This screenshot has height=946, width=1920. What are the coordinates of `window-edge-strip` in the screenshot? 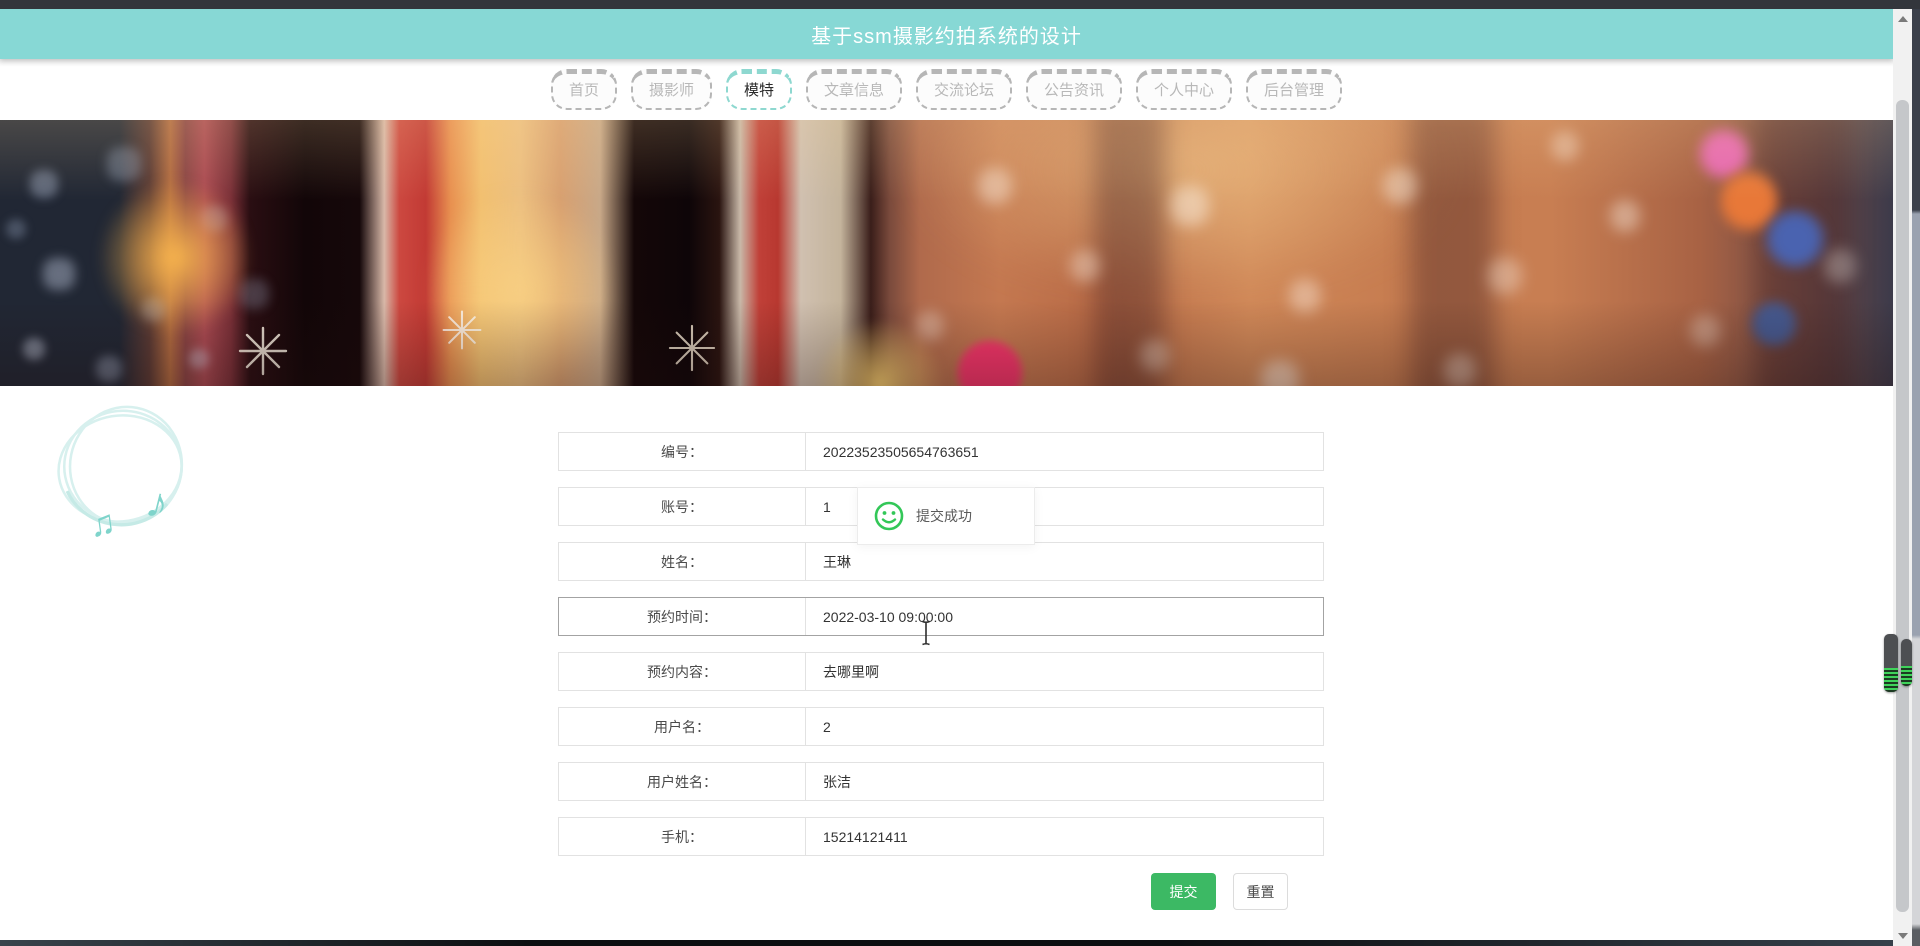 It's located at (1916, 477).